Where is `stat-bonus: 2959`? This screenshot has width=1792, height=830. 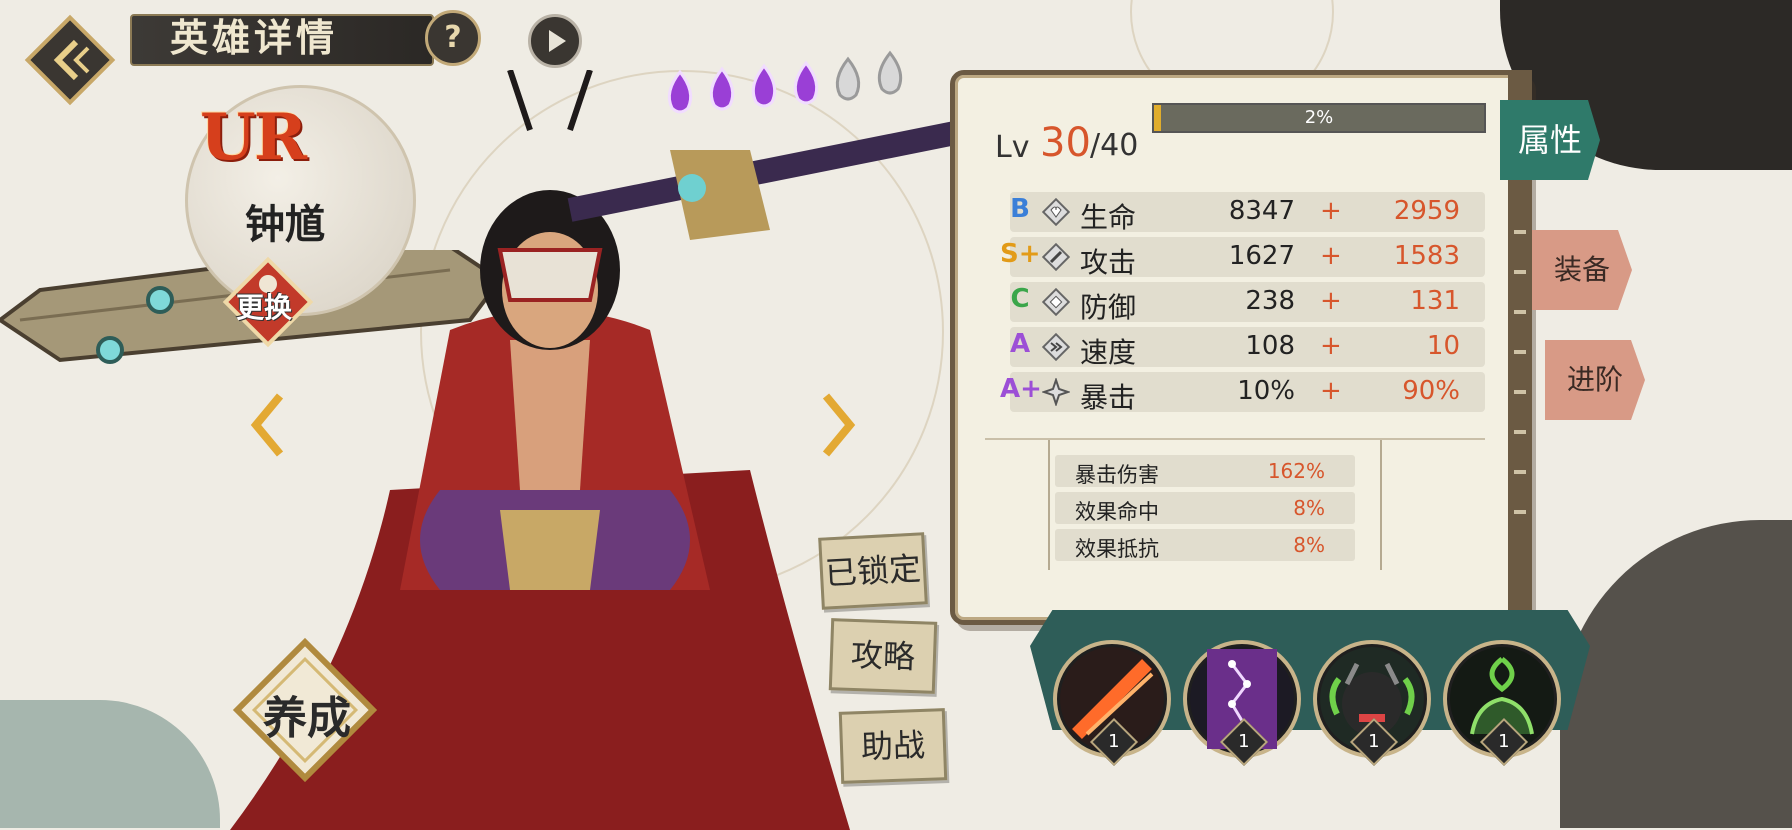
stat-bonus: 2959 is located at coordinates (1426, 211).